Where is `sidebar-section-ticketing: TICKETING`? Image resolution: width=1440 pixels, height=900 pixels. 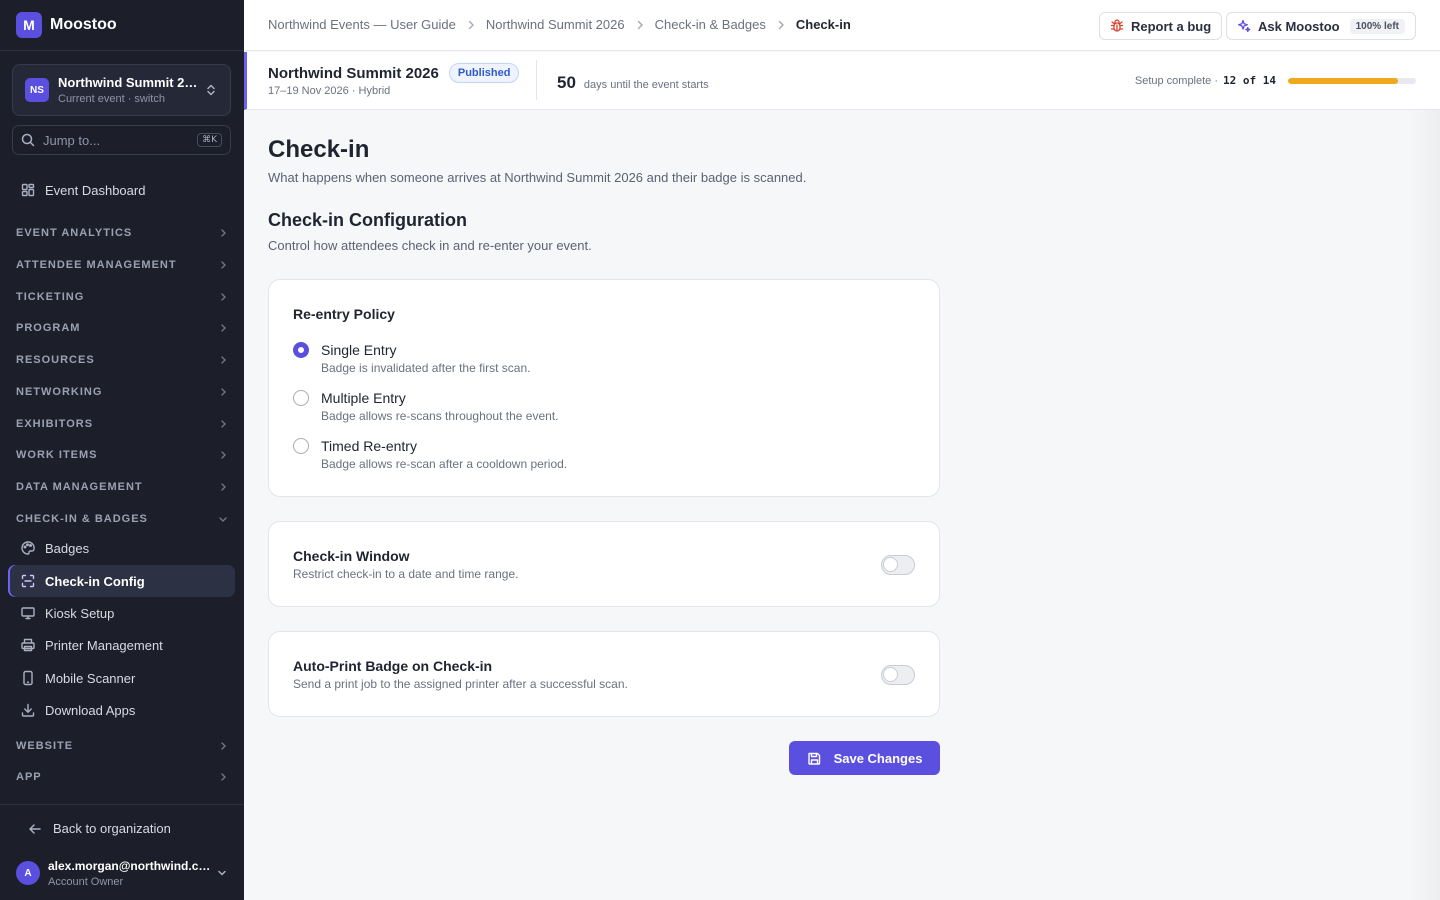 sidebar-section-ticketing: TICKETING is located at coordinates (122, 297).